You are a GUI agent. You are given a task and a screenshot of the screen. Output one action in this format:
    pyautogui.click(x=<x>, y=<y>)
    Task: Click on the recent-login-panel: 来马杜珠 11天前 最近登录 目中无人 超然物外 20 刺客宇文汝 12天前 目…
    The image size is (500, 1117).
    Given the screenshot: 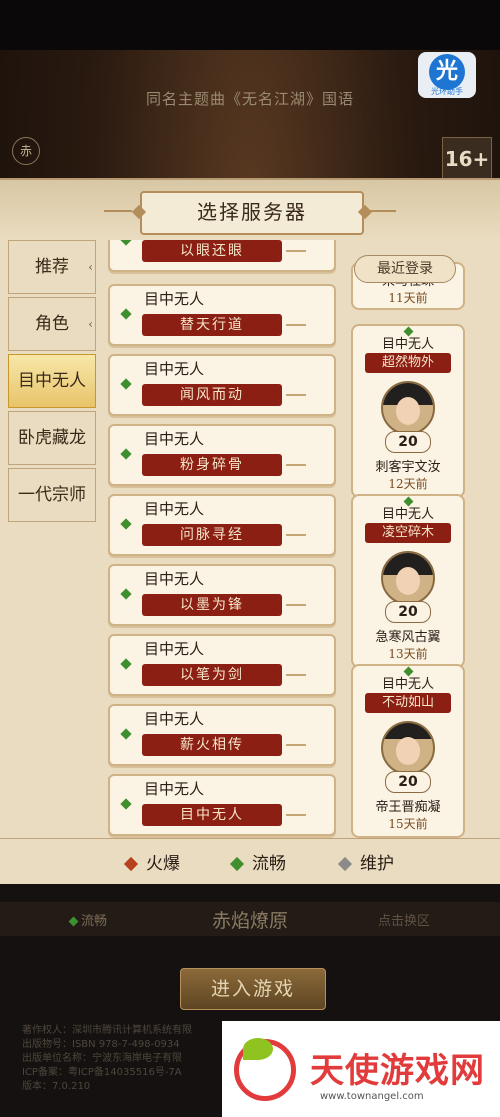 What is the action you would take?
    pyautogui.click(x=407, y=540)
    